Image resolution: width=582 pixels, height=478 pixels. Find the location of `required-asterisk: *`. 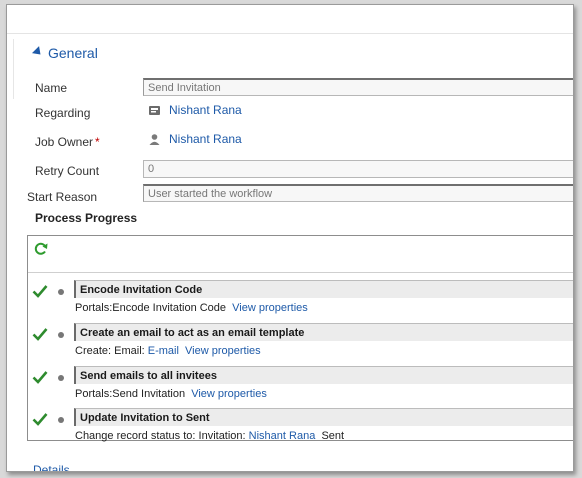

required-asterisk: * is located at coordinates (97, 142).